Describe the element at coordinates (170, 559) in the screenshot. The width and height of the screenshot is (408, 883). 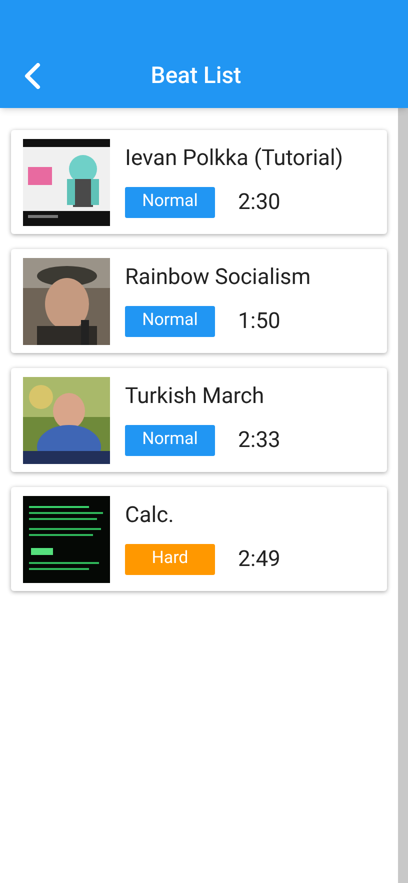
I see `difficulty-badge: Hard` at that location.